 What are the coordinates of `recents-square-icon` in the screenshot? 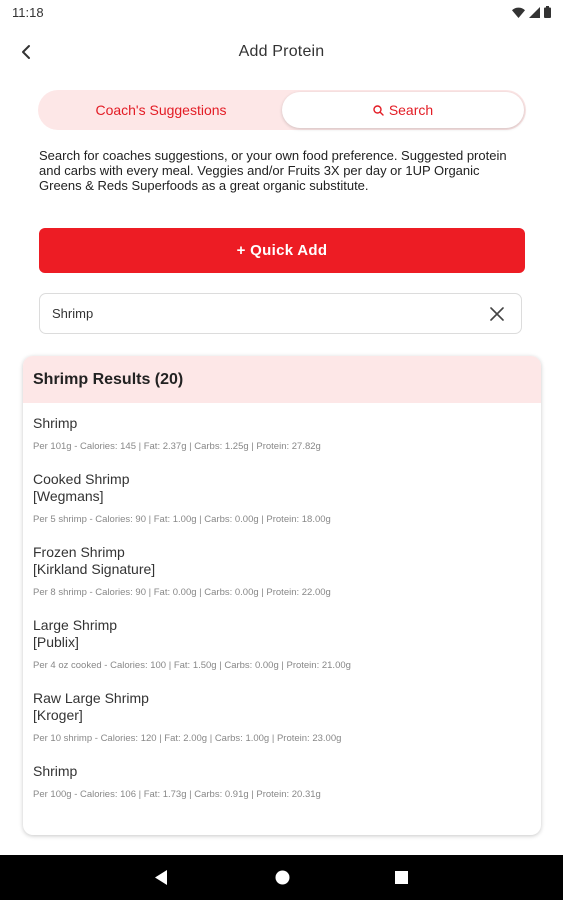 It's located at (401, 877).